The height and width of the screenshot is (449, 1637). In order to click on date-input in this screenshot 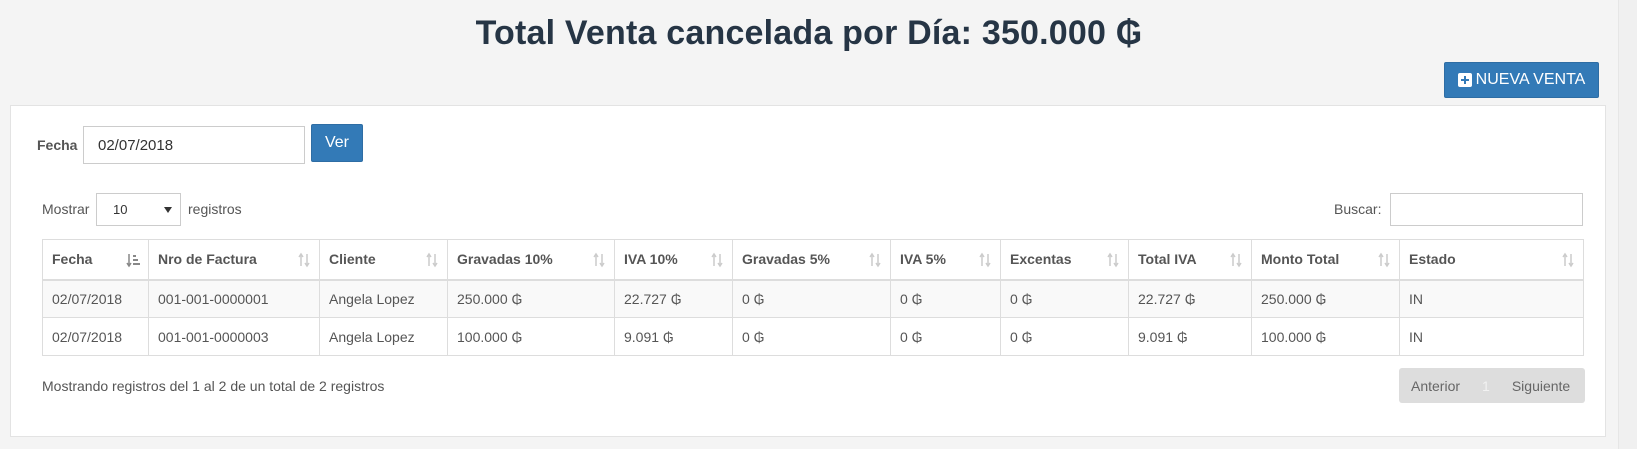, I will do `click(194, 145)`.